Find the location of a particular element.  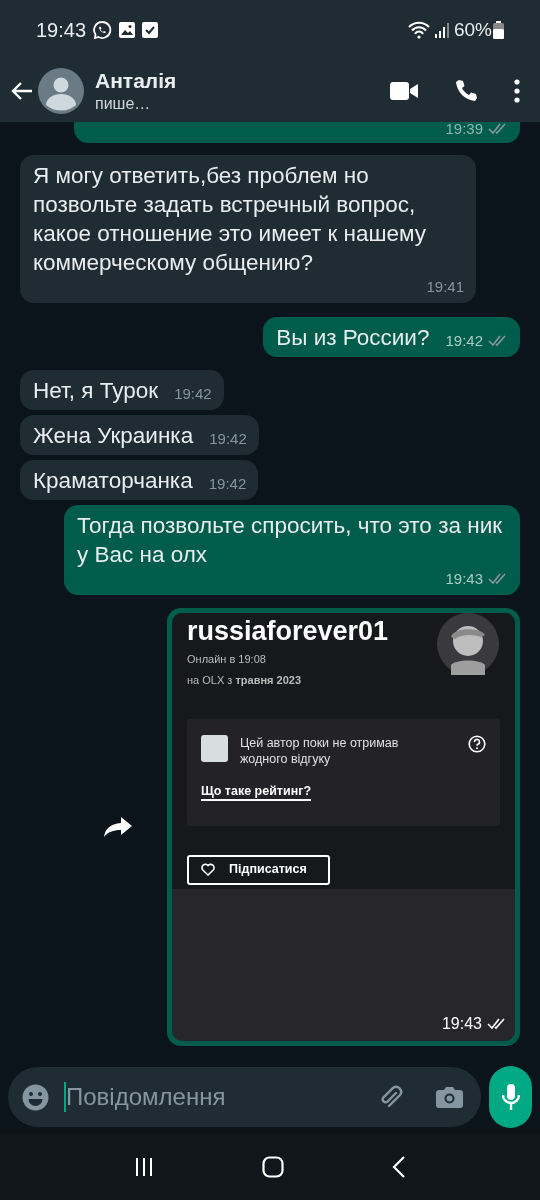

phone-icon is located at coordinates (466, 91).